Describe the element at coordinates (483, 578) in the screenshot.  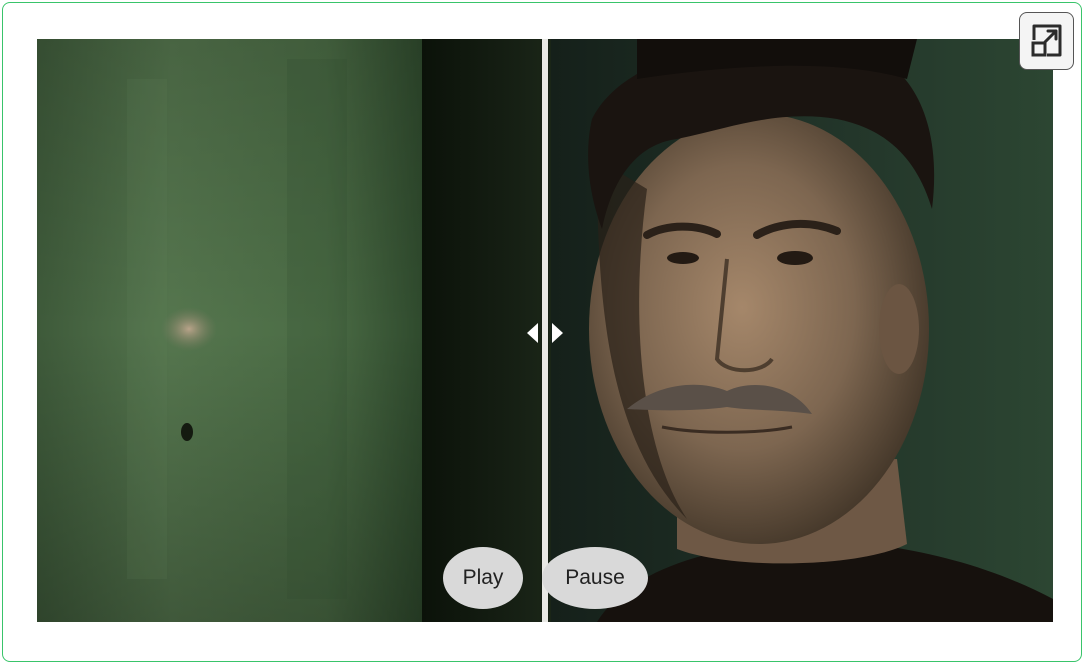
I see `play-button: Play` at that location.